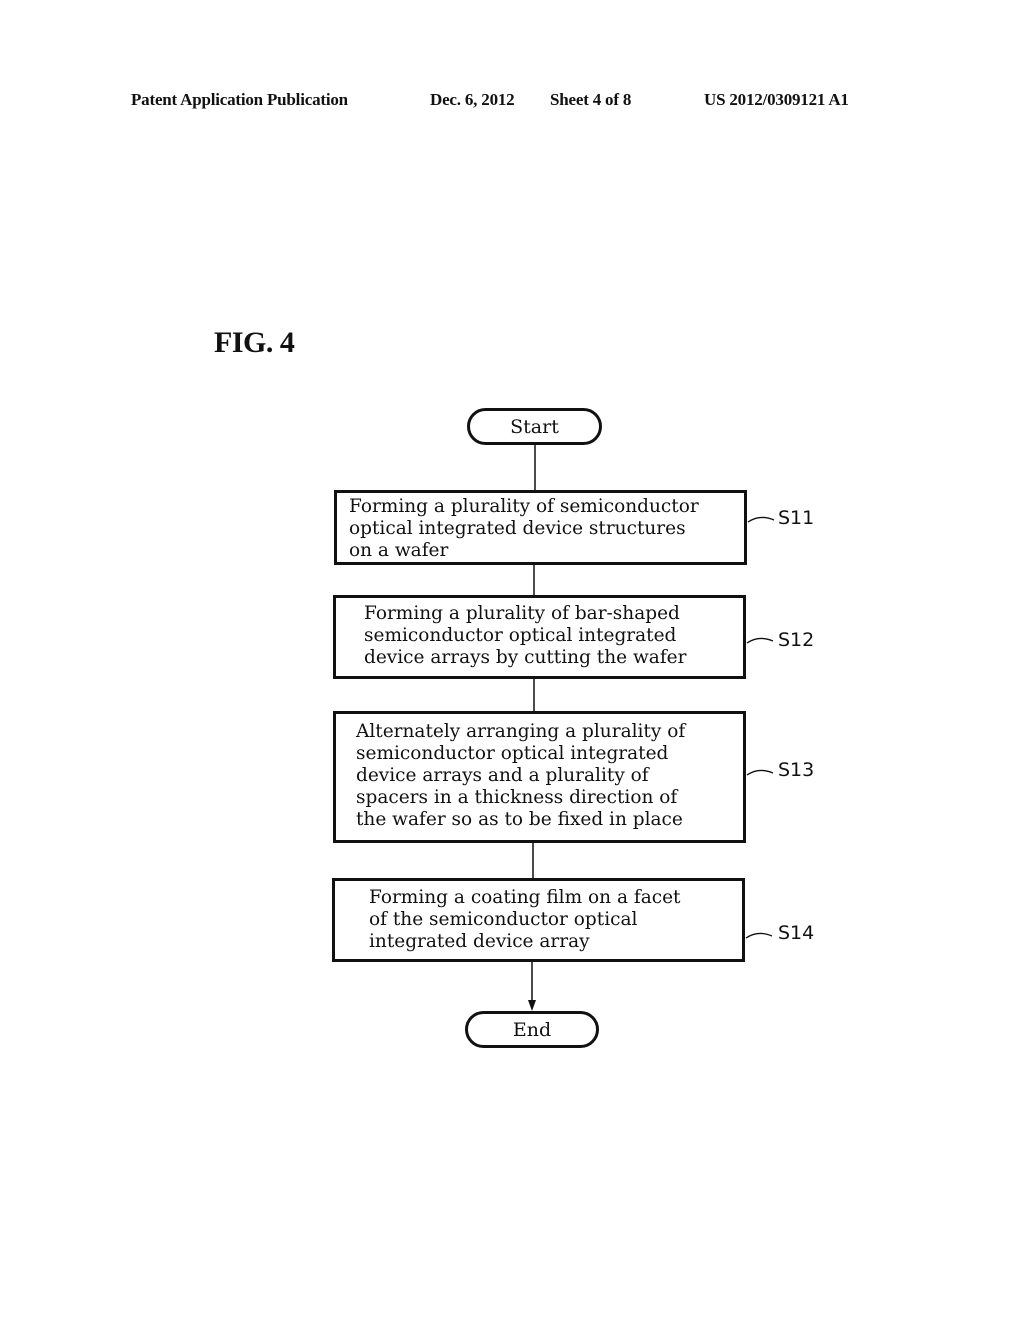 The width and height of the screenshot is (1024, 1320). What do you see at coordinates (796, 518) in the screenshot?
I see `step-ref-s11: S11` at bounding box center [796, 518].